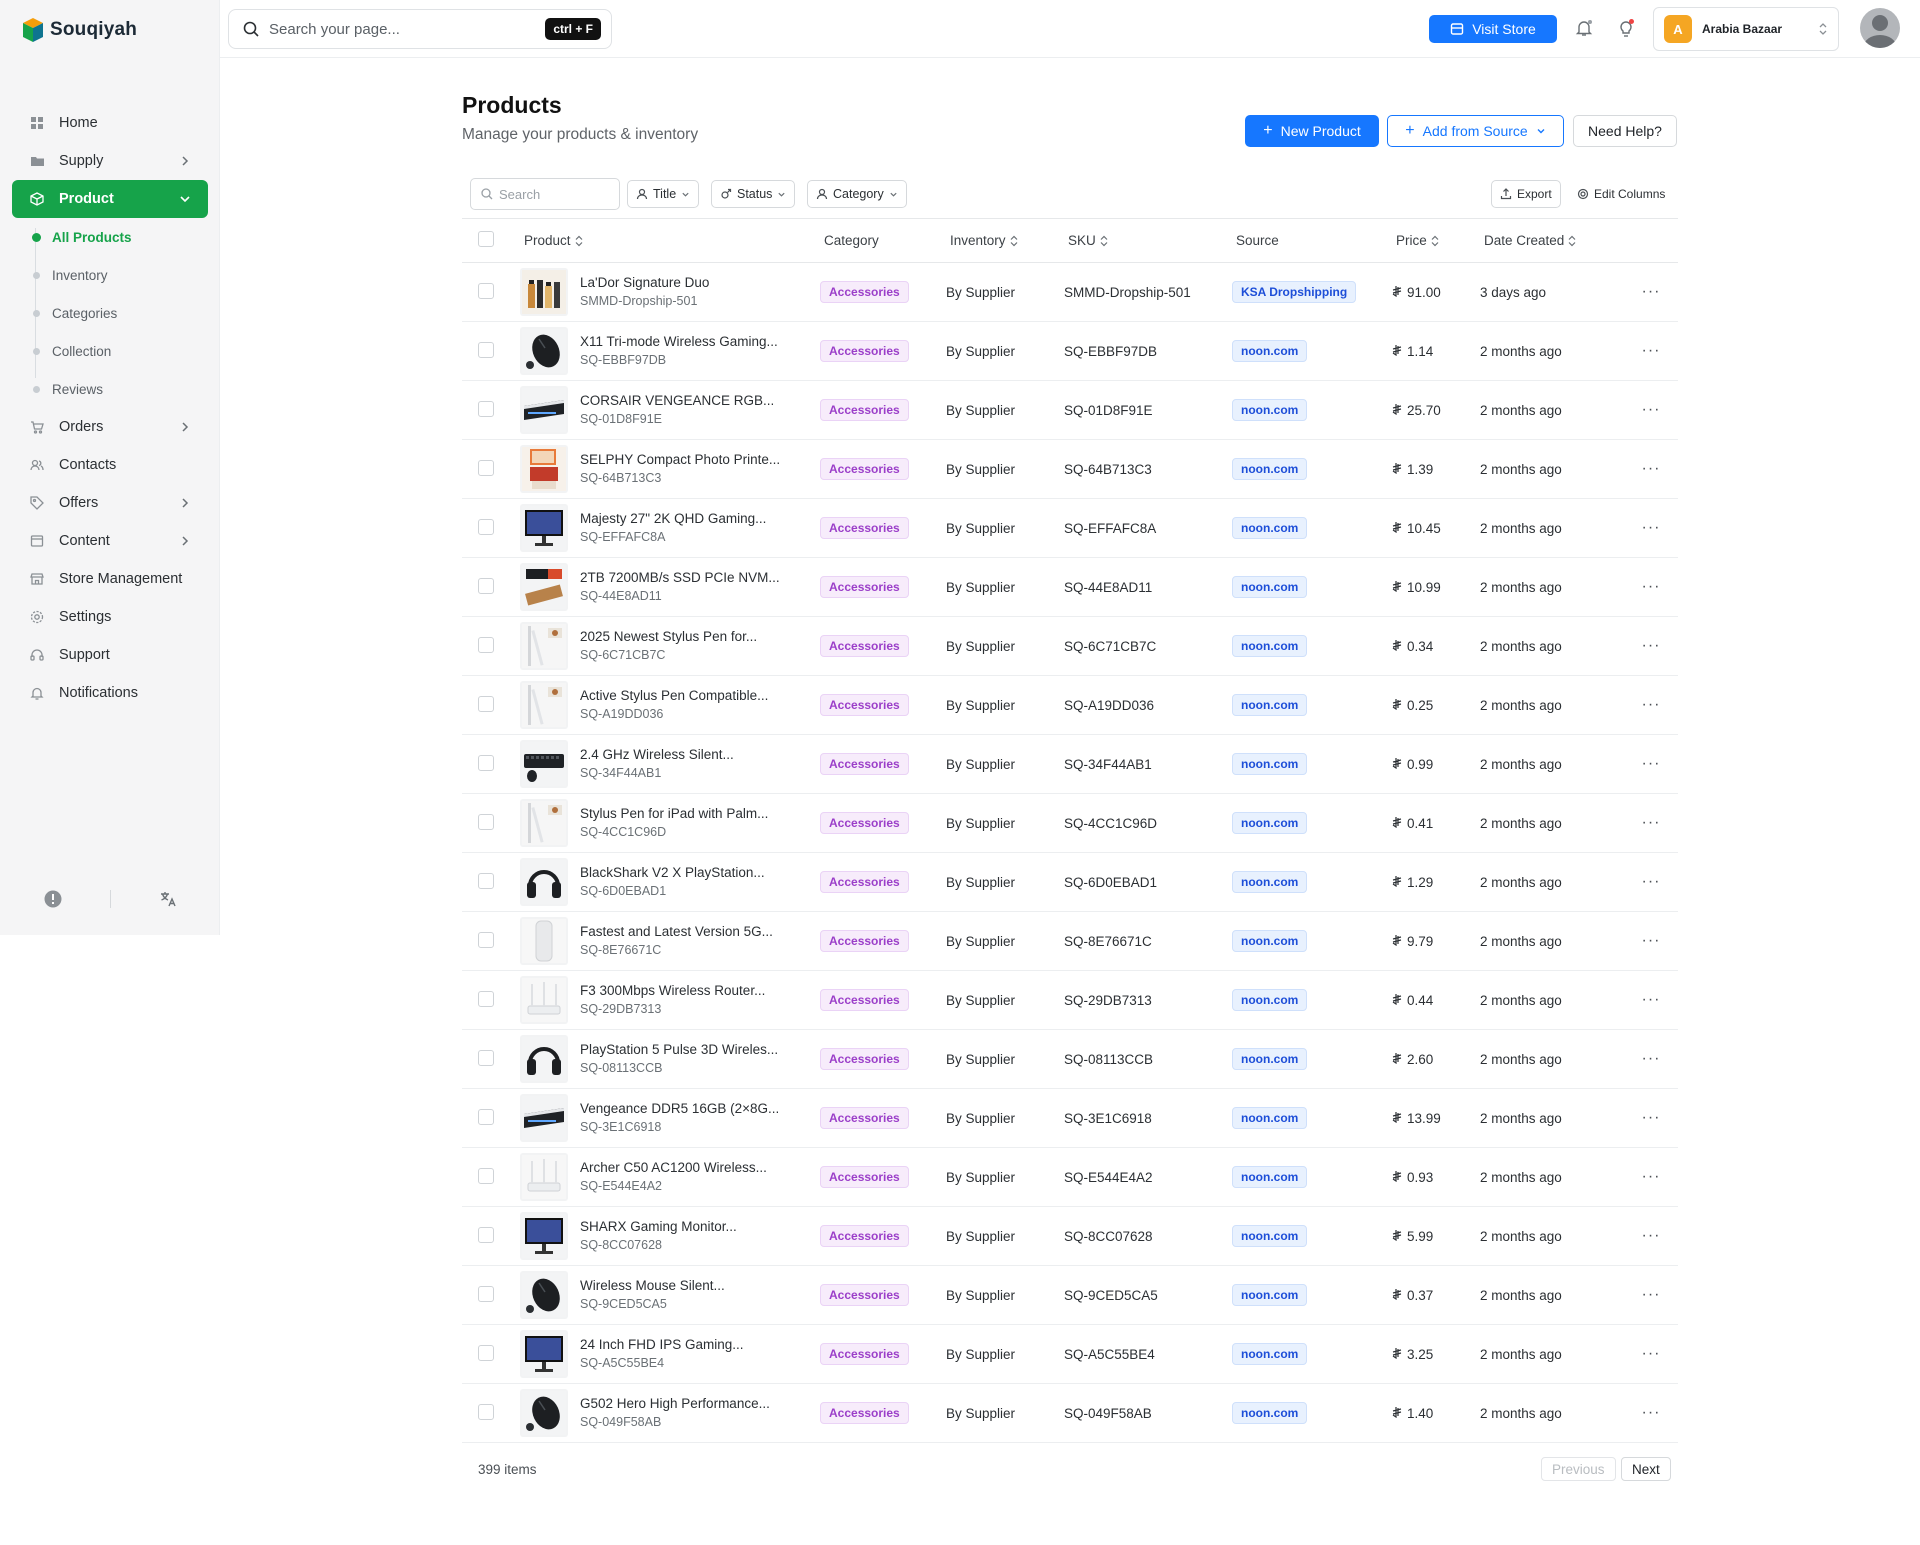 The width and height of the screenshot is (1920, 1545). I want to click on col-date-created: Date Created, so click(1549, 240).